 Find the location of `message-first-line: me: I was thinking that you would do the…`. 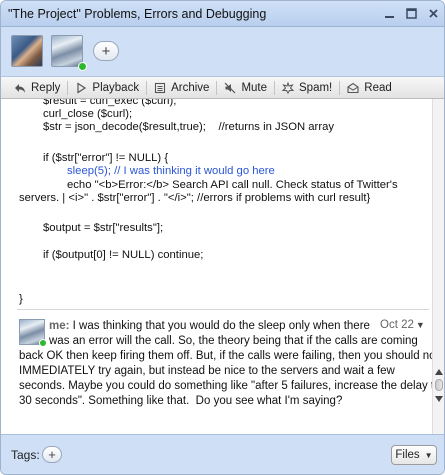

message-first-line: me: I was thinking that you would do the… is located at coordinates (209, 326).